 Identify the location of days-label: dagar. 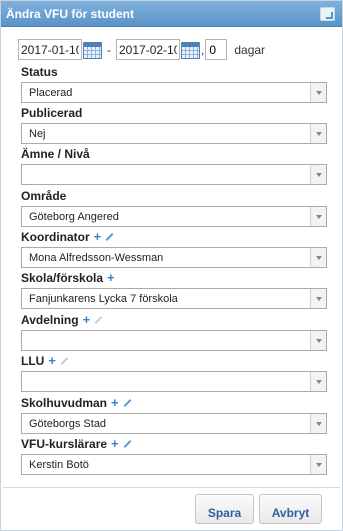
(250, 49).